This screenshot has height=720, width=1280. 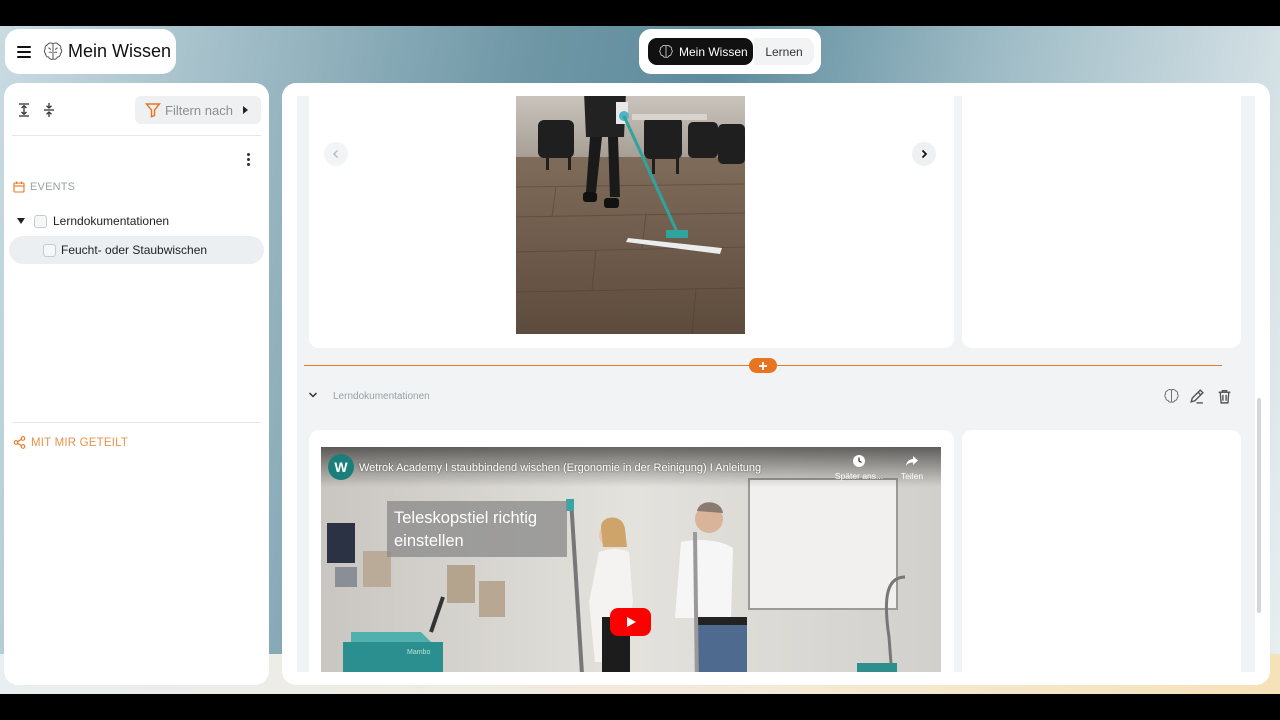 I want to click on tree-item-label: Lerndokumentationen, so click(x=111, y=221).